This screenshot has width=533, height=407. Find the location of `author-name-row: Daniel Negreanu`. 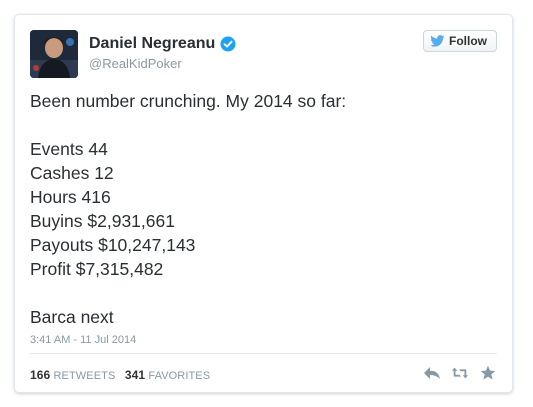

author-name-row: Daniel Negreanu is located at coordinates (162, 44).